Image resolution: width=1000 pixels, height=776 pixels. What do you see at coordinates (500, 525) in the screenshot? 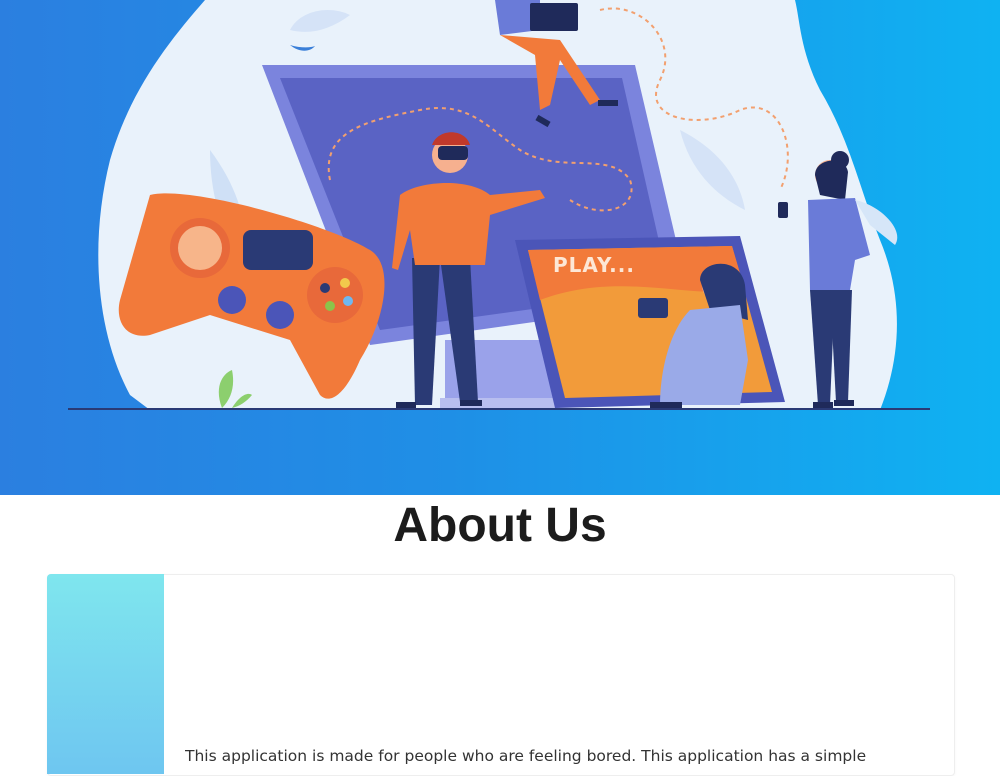
I see `about-us-heading: About Us` at bounding box center [500, 525].